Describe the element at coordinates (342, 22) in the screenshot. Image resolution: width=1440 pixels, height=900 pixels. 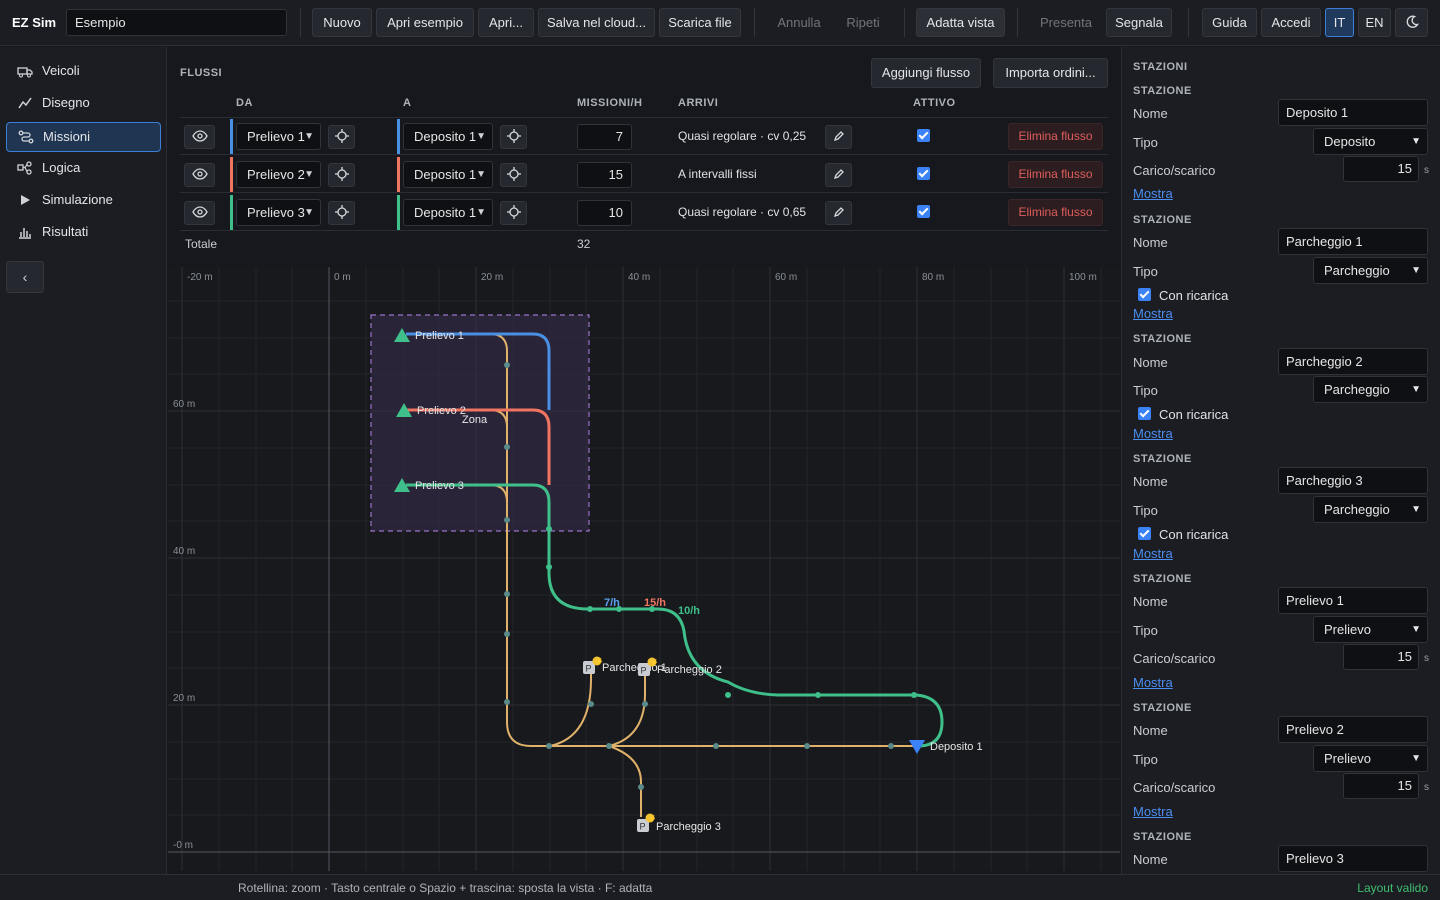
I see `new-button: Nuovo` at that location.